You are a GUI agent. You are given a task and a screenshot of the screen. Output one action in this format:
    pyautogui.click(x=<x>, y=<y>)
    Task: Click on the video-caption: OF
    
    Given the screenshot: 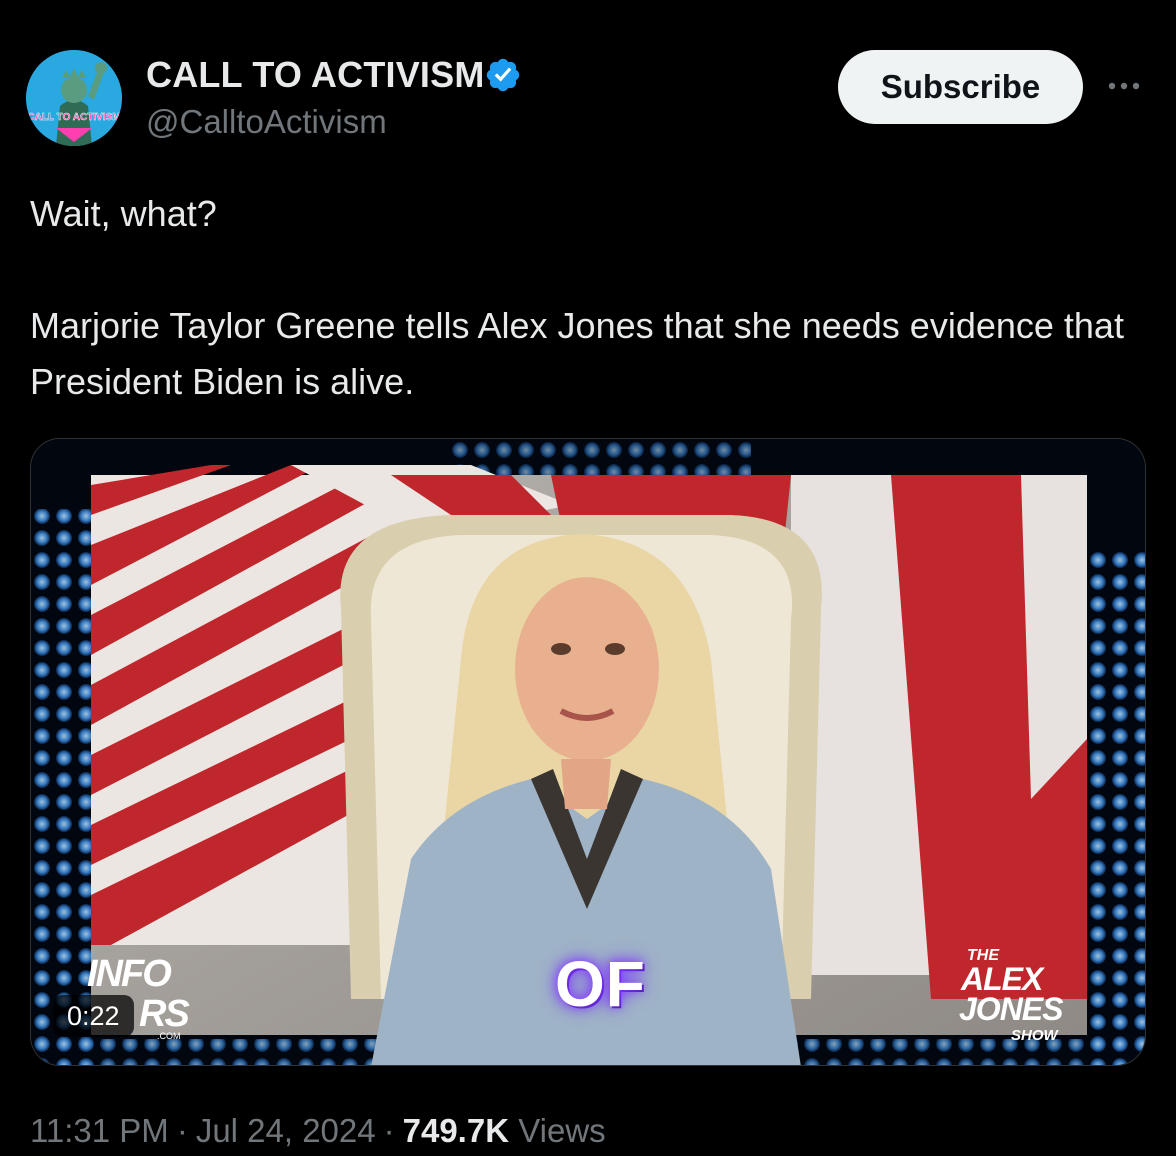 What is the action you would take?
    pyautogui.click(x=600, y=984)
    